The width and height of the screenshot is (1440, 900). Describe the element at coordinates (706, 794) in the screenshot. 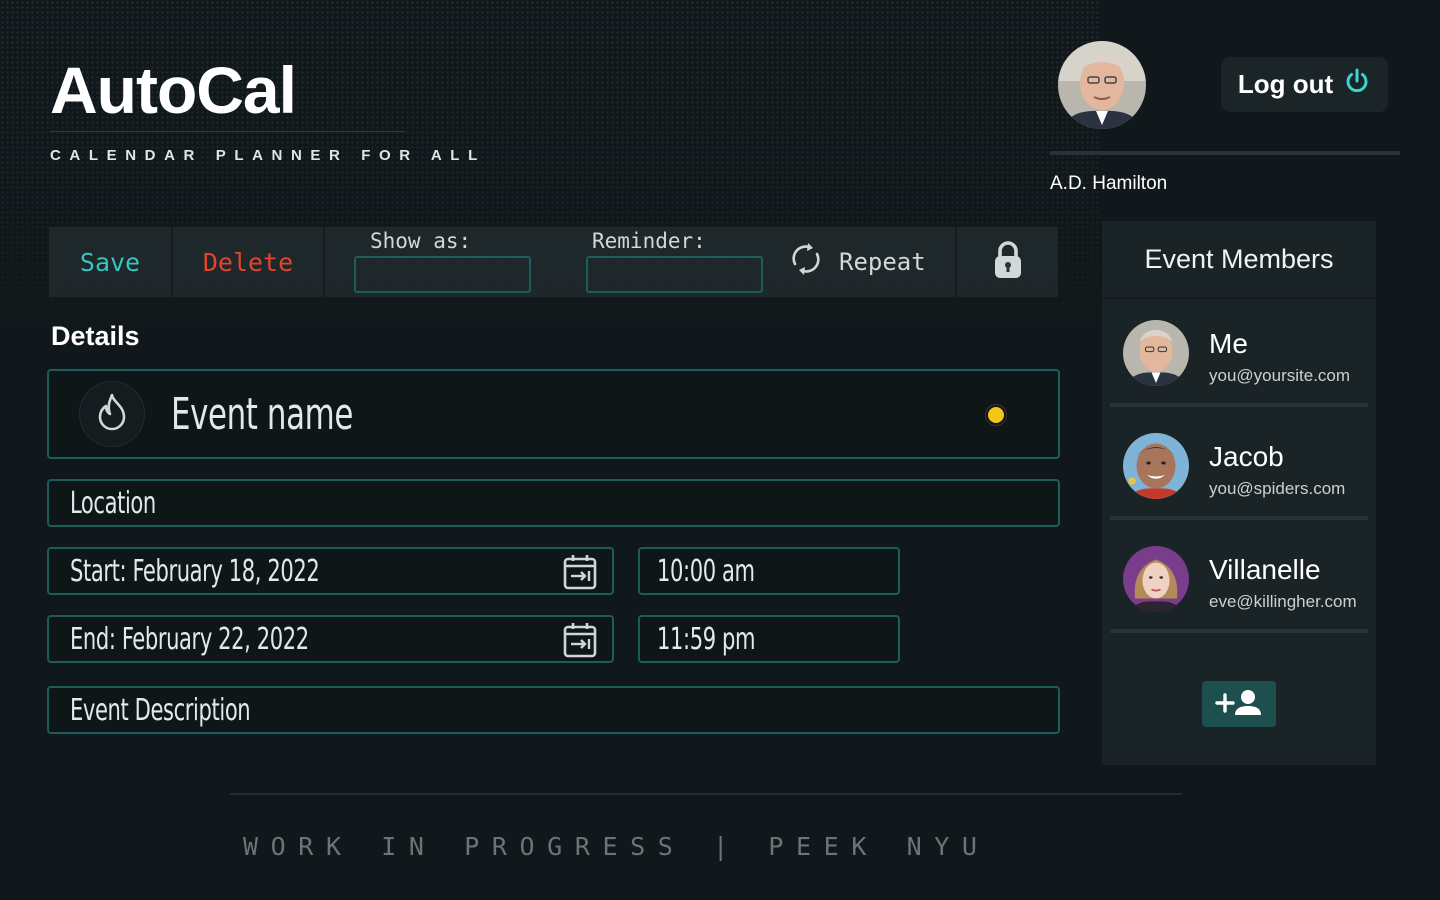

I see `footer-divider` at that location.